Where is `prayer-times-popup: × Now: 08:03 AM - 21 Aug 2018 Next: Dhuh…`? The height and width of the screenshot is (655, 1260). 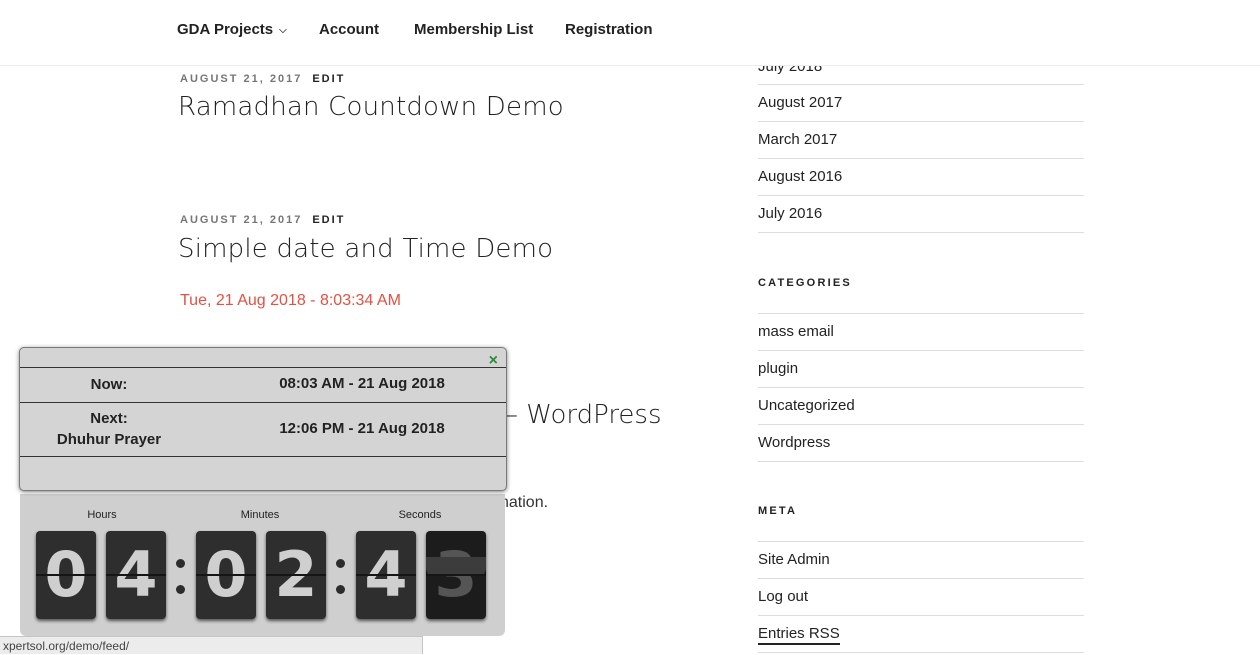
prayer-times-popup: × Now: 08:03 AM - 21 Aug 2018 Next: Dhuh… is located at coordinates (263, 419).